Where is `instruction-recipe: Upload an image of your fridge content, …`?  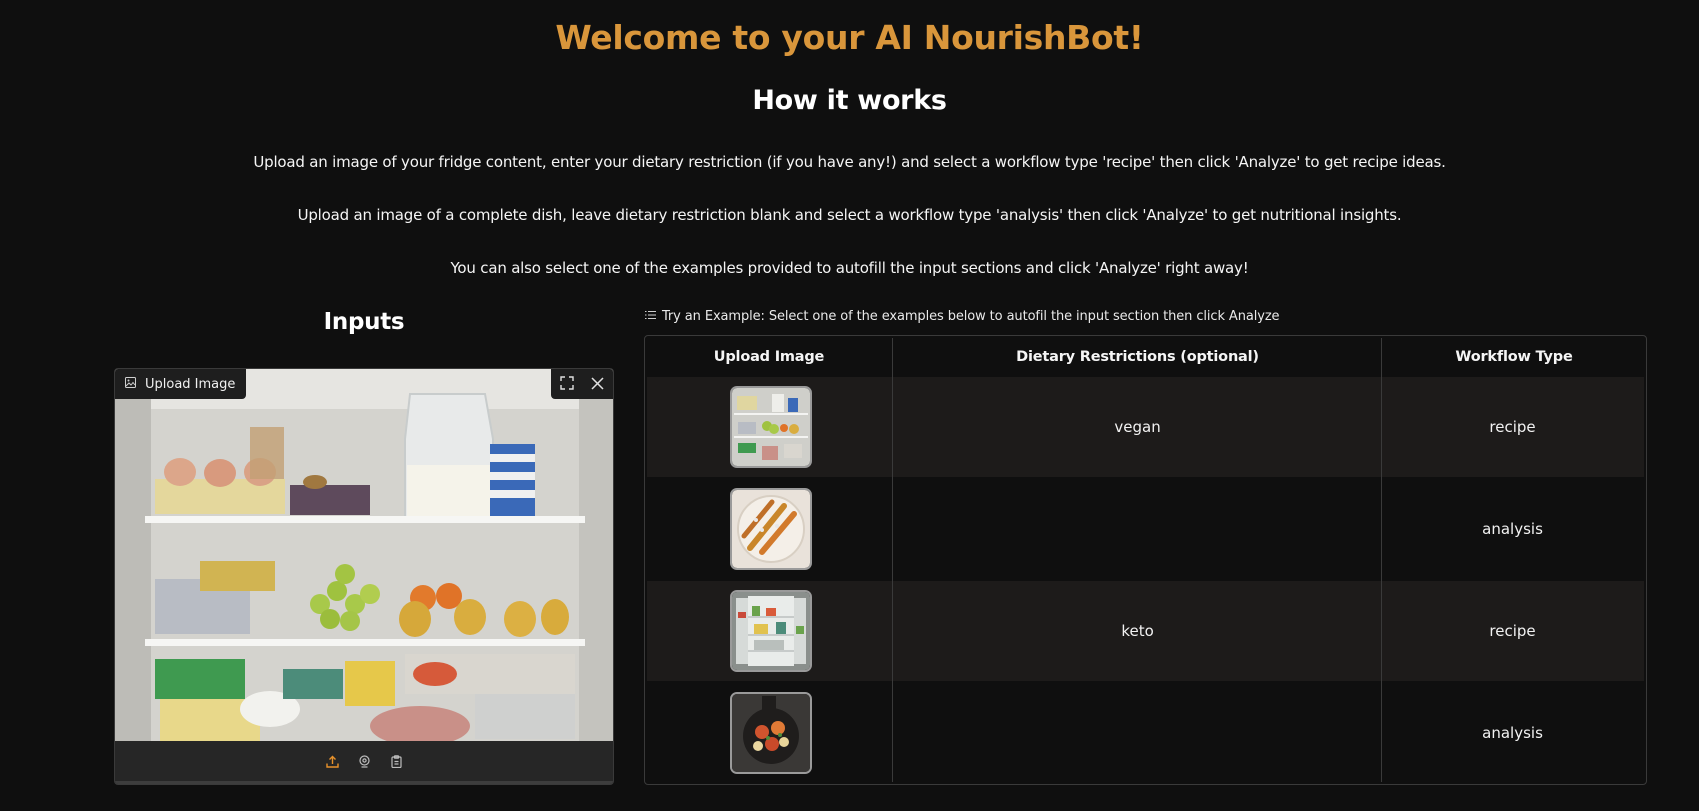
instruction-recipe: Upload an image of your fridge content, … is located at coordinates (849, 162).